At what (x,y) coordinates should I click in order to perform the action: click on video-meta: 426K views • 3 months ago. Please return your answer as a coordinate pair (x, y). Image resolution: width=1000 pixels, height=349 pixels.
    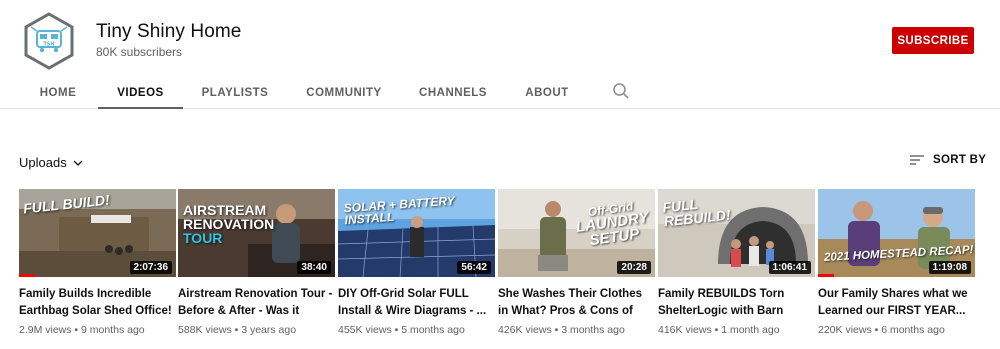
    Looking at the image, I should click on (561, 330).